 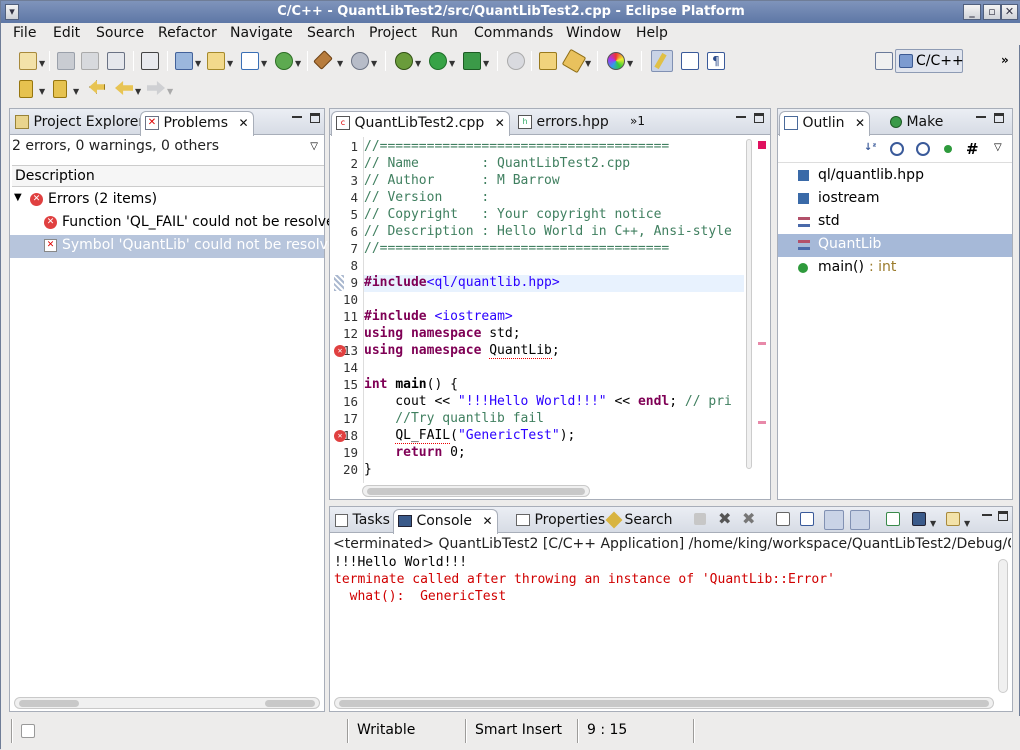 I want to click on code-line: //Try quantlib fail, so click(x=554, y=419).